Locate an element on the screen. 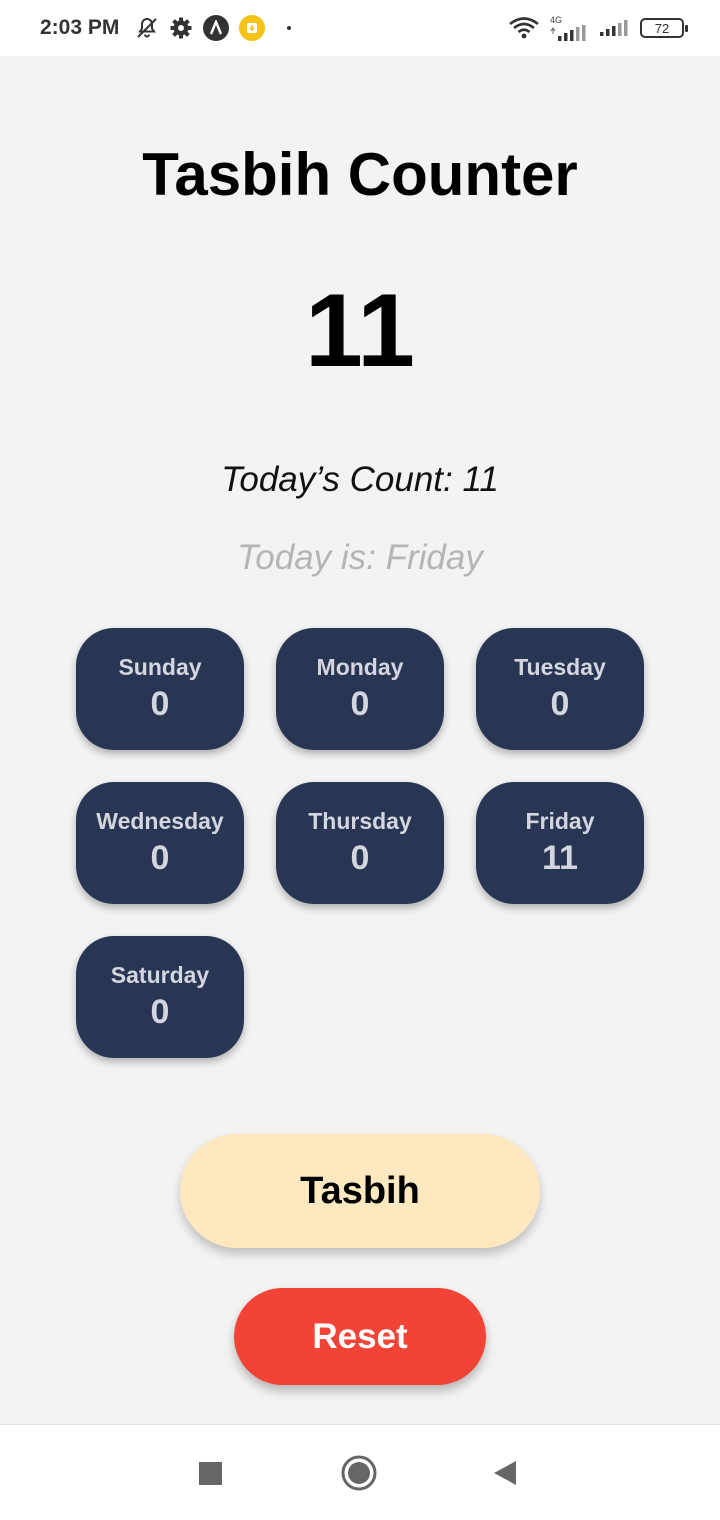 The height and width of the screenshot is (1520, 720). day-name: Wednesday is located at coordinates (160, 821).